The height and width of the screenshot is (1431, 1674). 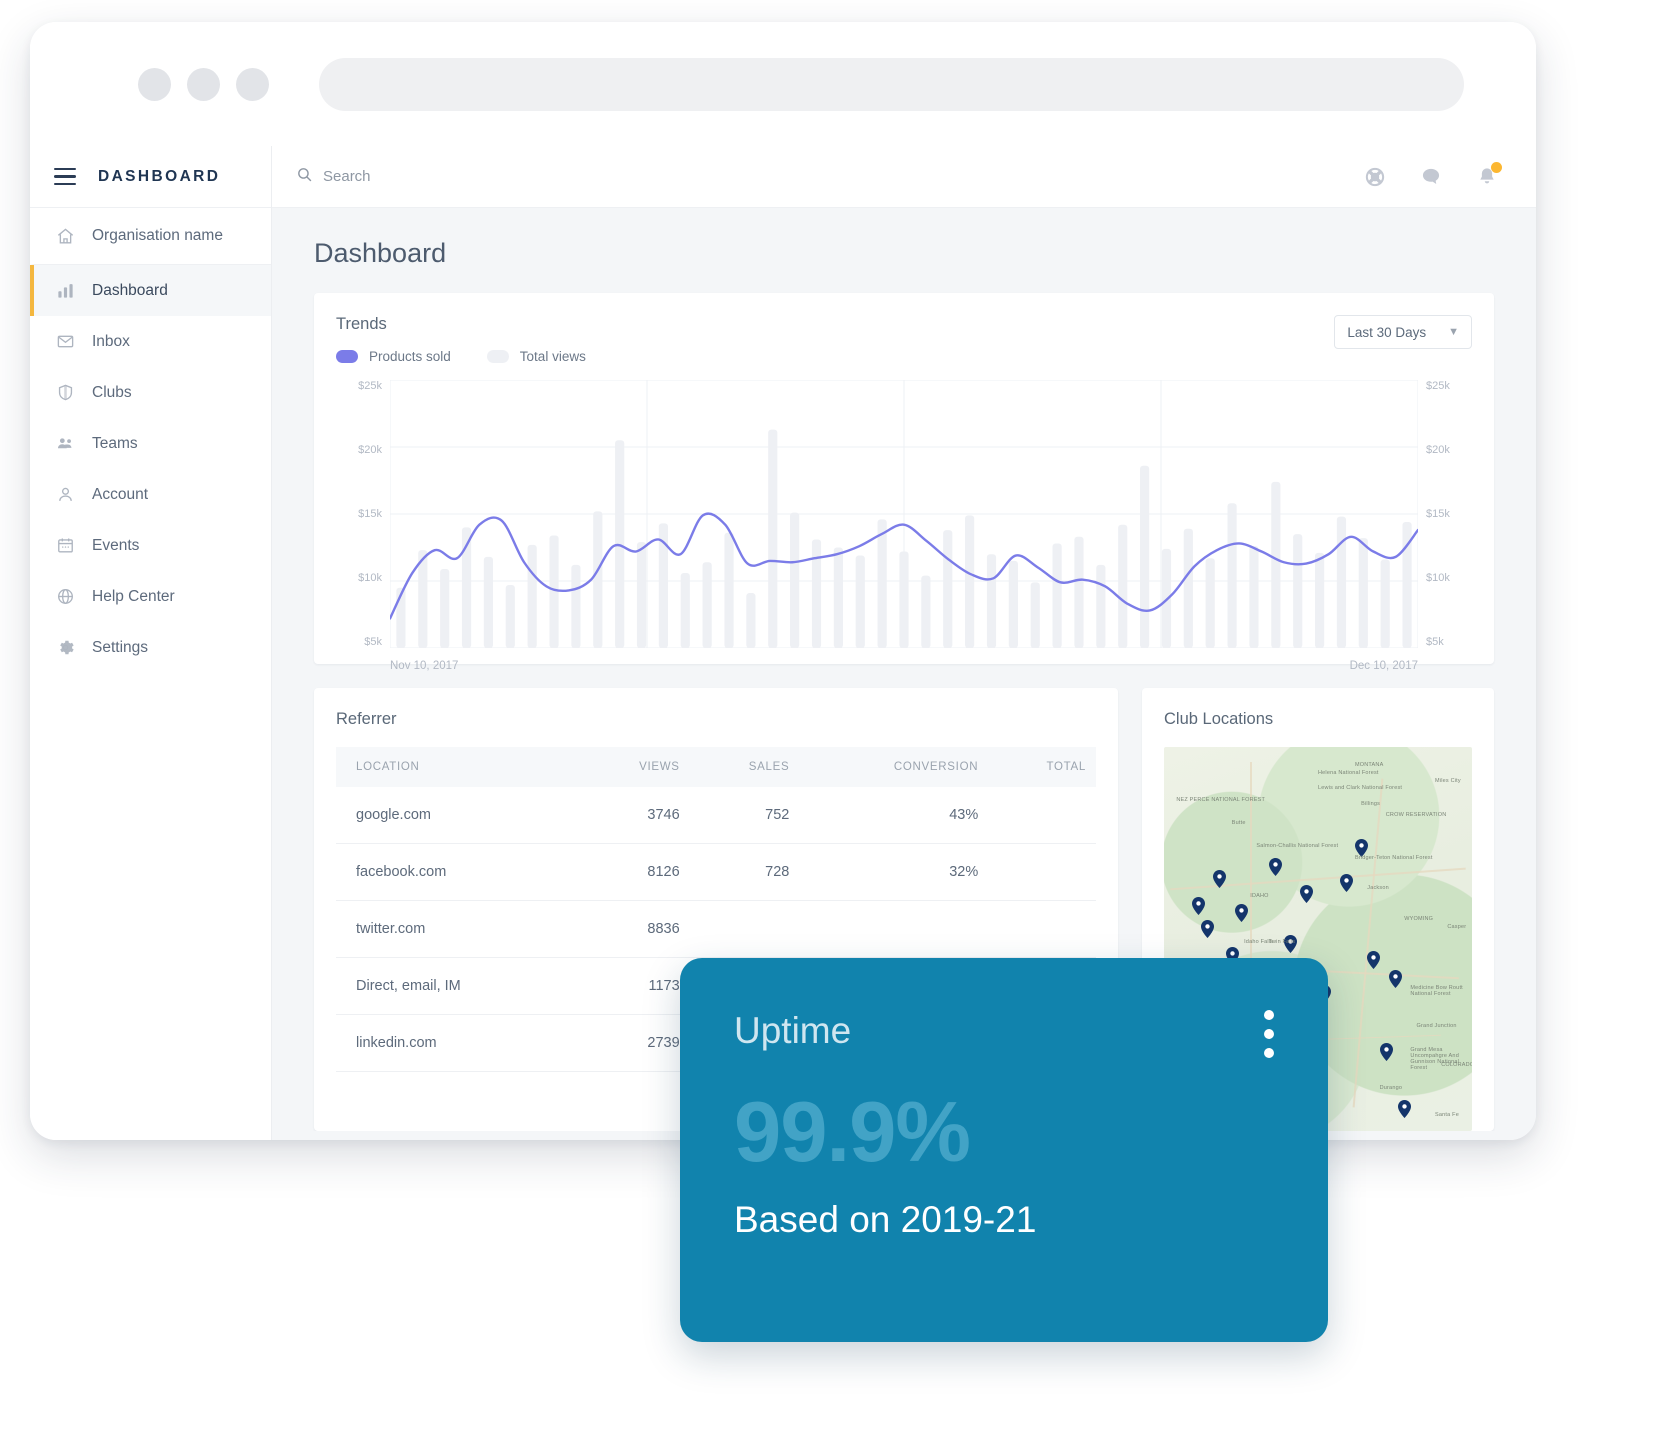 I want to click on uptime-header: Uptime, so click(x=1004, y=1034).